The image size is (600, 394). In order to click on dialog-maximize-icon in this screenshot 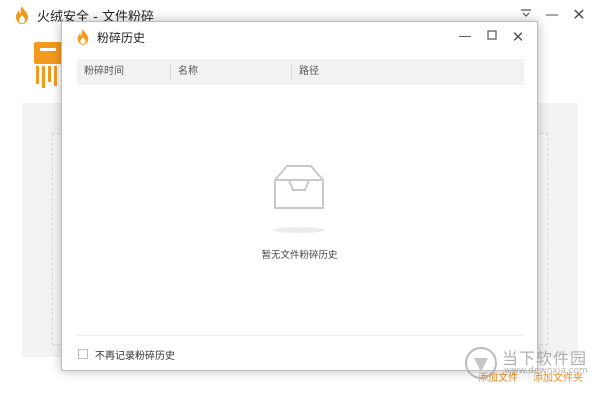, I will do `click(492, 37)`.